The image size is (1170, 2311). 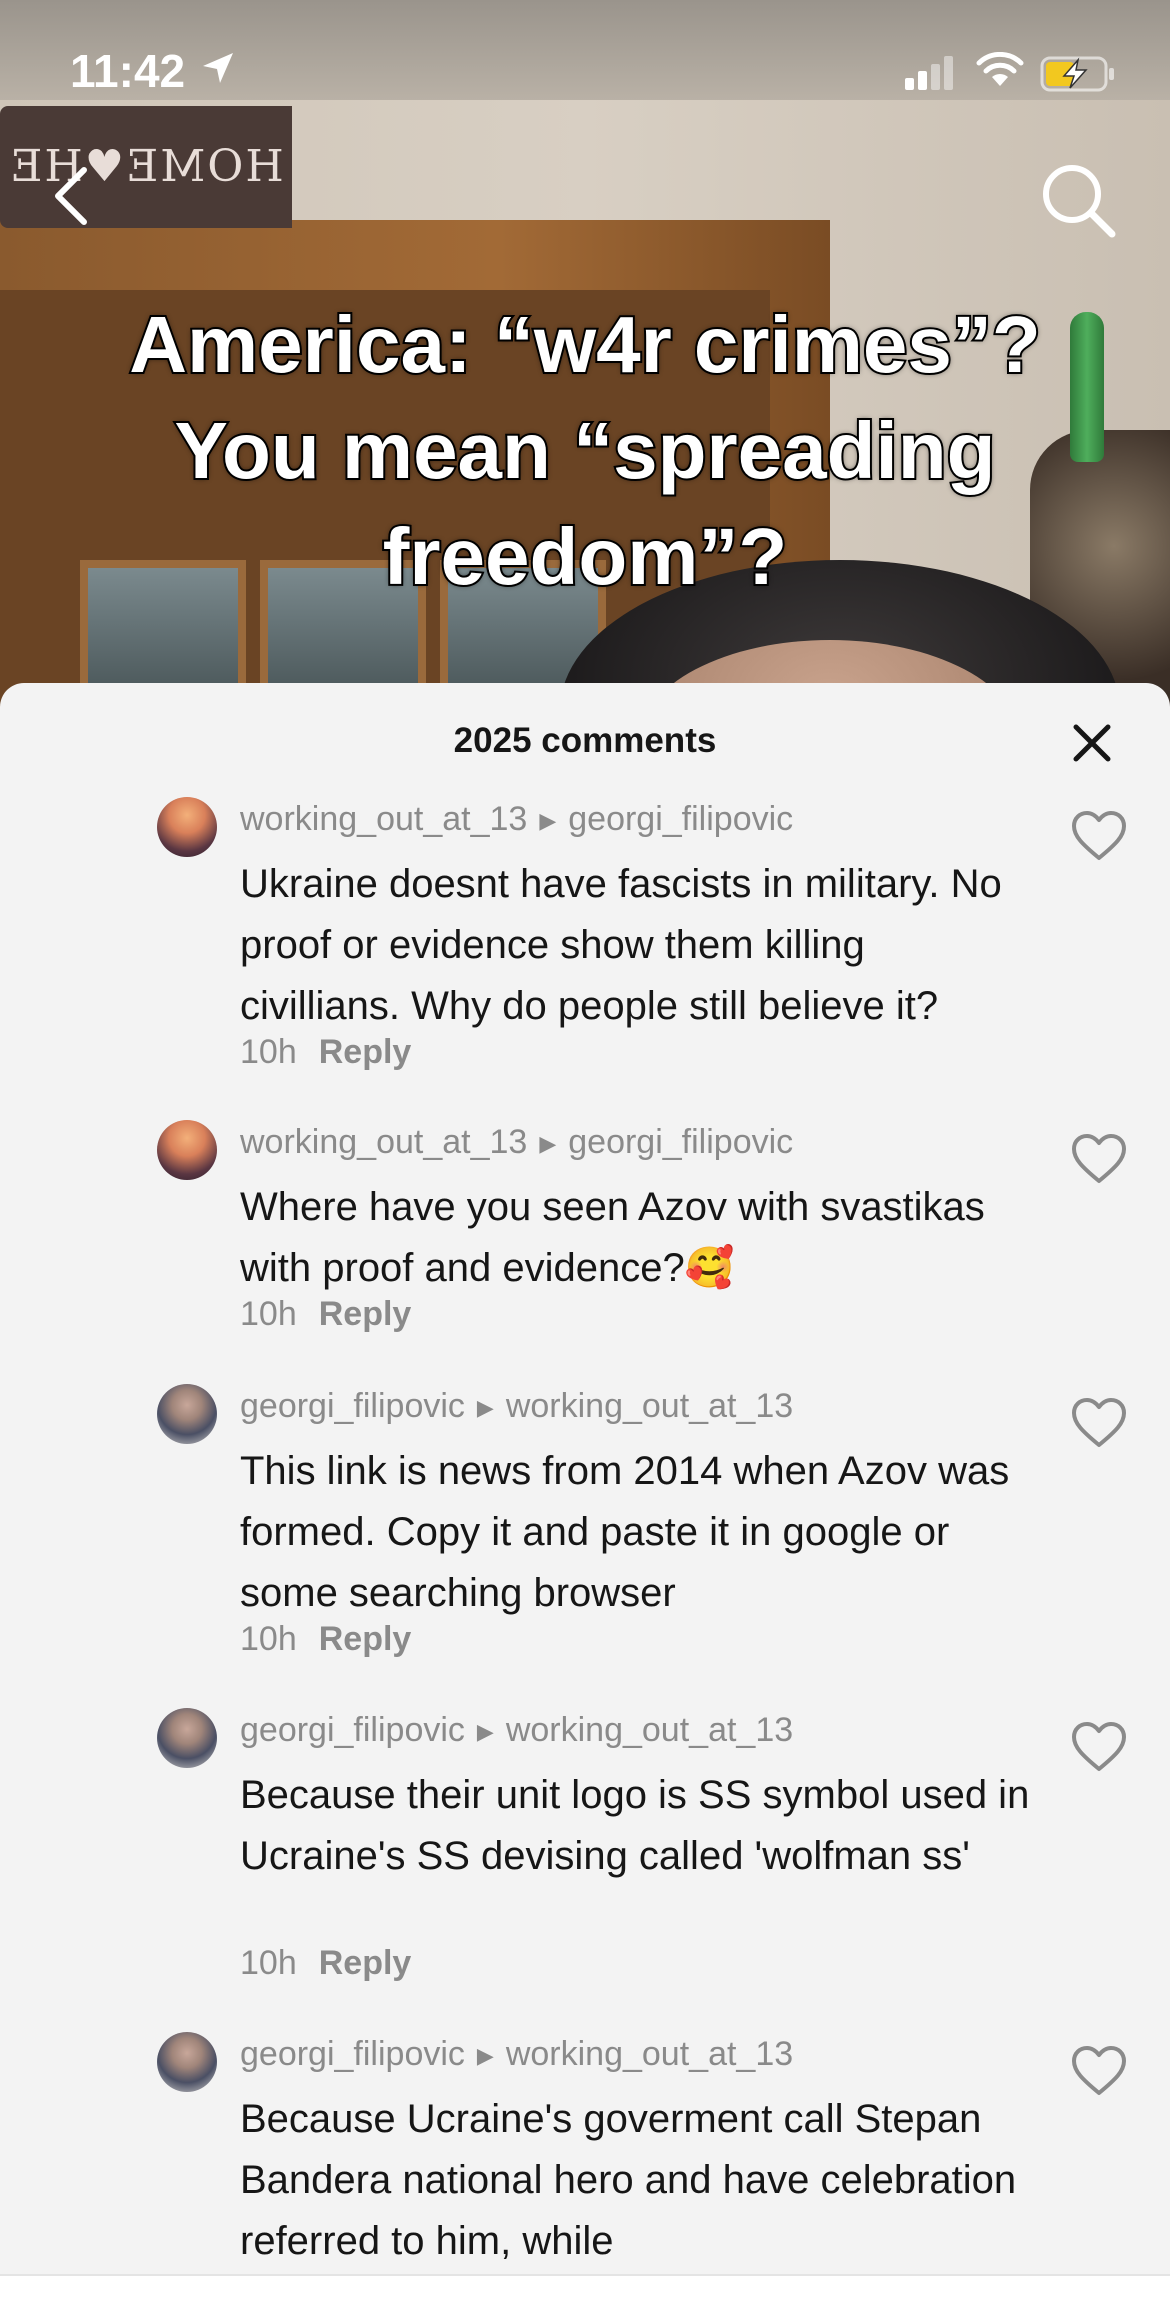 I want to click on comments-header: 2025 comments, so click(x=585, y=743).